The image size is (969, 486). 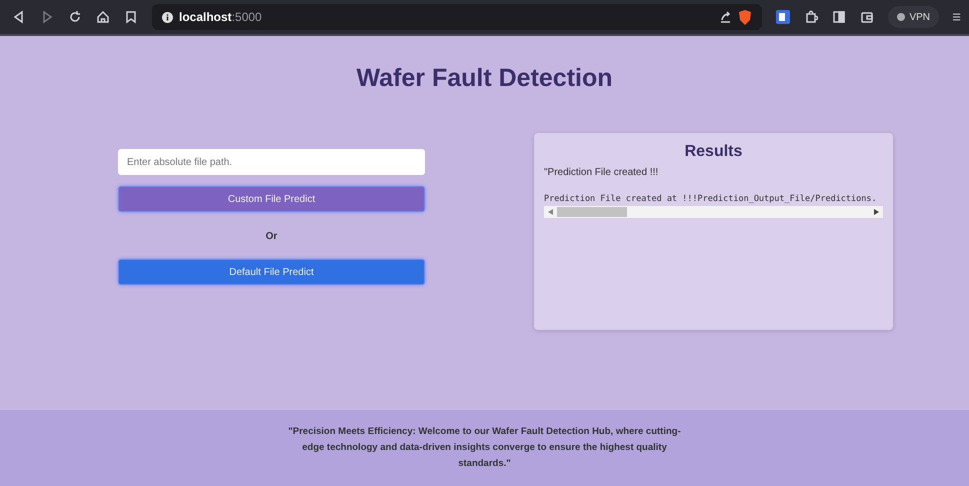 What do you see at coordinates (602, 172) in the screenshot?
I see `result-message: "Prediction File created !!!` at bounding box center [602, 172].